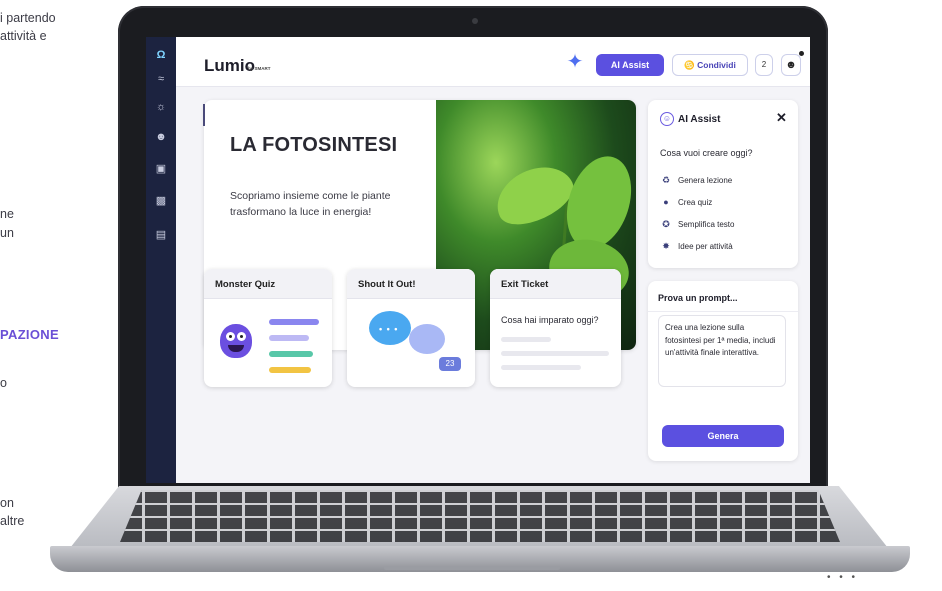 The image size is (942, 591). Describe the element at coordinates (7, 214) in the screenshot. I see `background-text-line: ne` at that location.